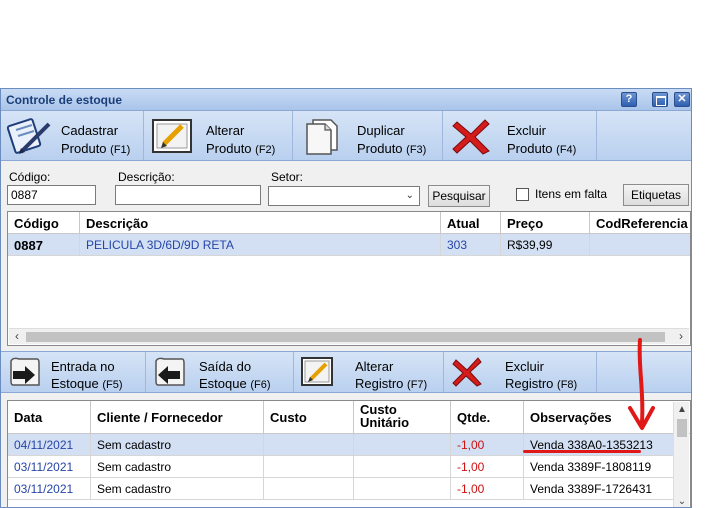 The image size is (720, 508). Describe the element at coordinates (681, 337) in the screenshot. I see `scroll-right-icon: ›` at that location.